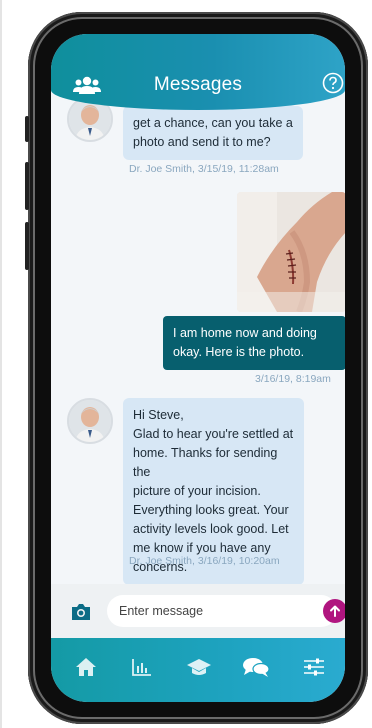 The height and width of the screenshot is (728, 372). Describe the element at coordinates (333, 85) in the screenshot. I see `help-icon` at that location.